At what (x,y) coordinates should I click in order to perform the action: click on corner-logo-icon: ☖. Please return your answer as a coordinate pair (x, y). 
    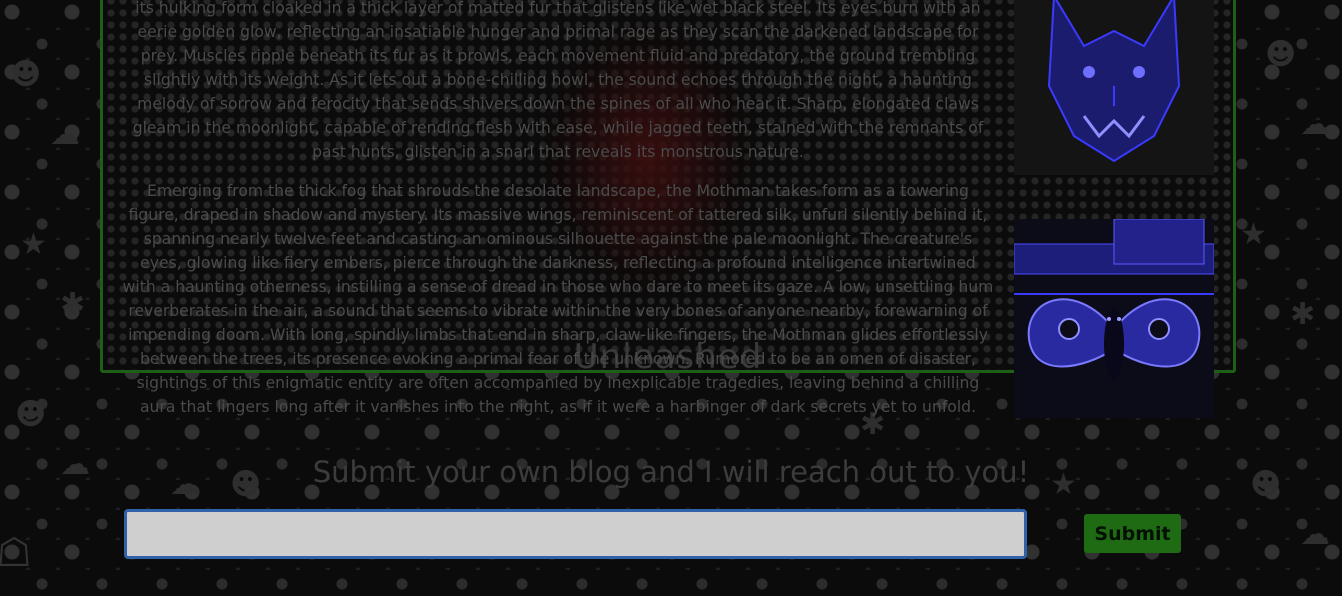
    Looking at the image, I should click on (16, 553).